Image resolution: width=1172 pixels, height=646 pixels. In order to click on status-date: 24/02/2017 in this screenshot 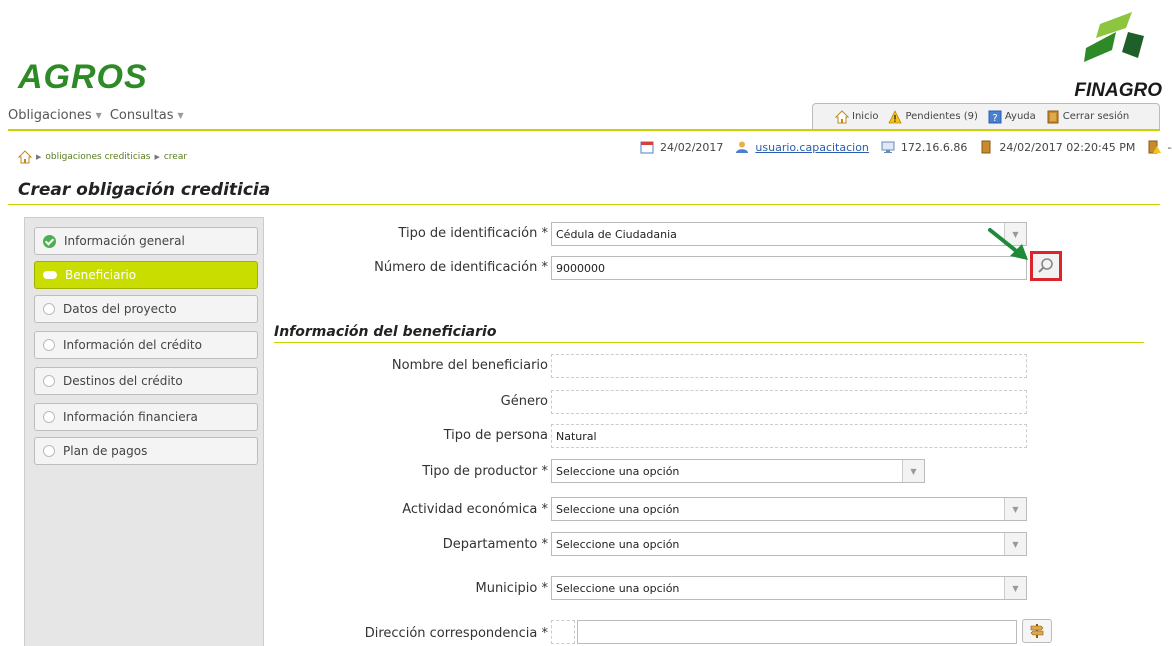, I will do `click(681, 147)`.